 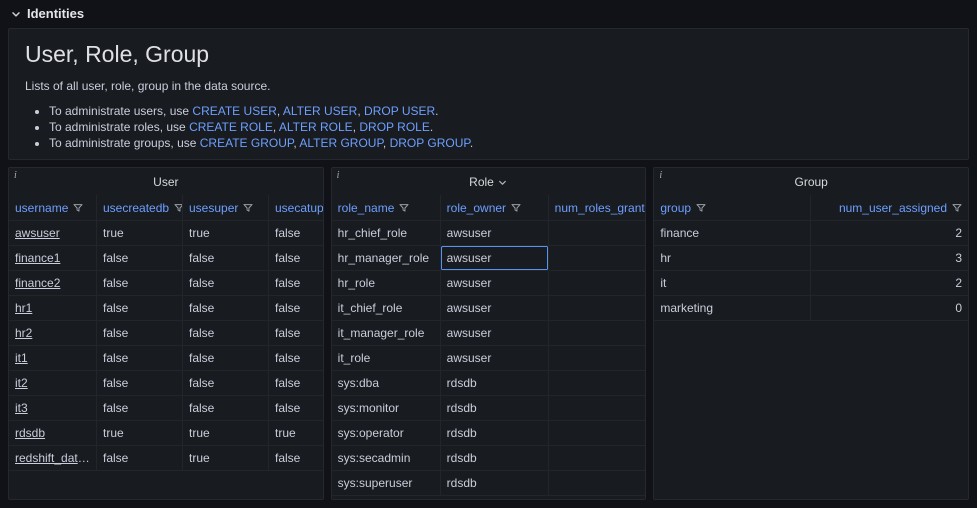 I want to click on table-cell: marketing, so click(x=733, y=308).